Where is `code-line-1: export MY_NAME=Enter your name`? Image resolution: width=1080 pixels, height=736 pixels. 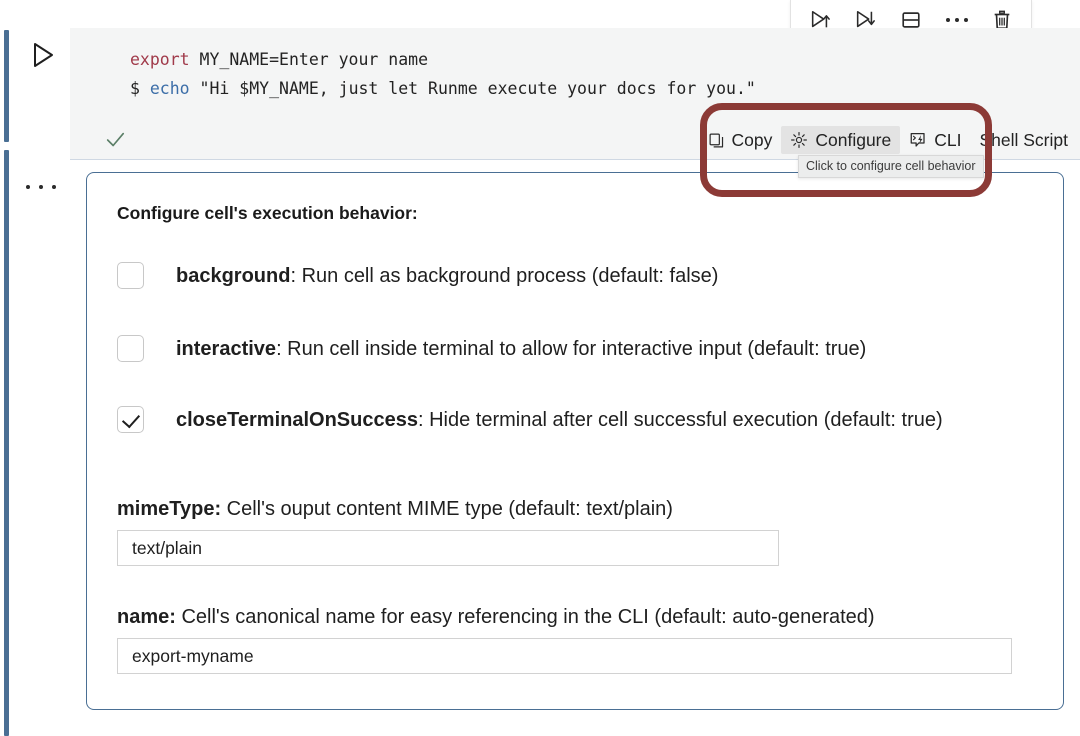
code-line-1: export MY_NAME=Enter your name is located at coordinates (575, 51).